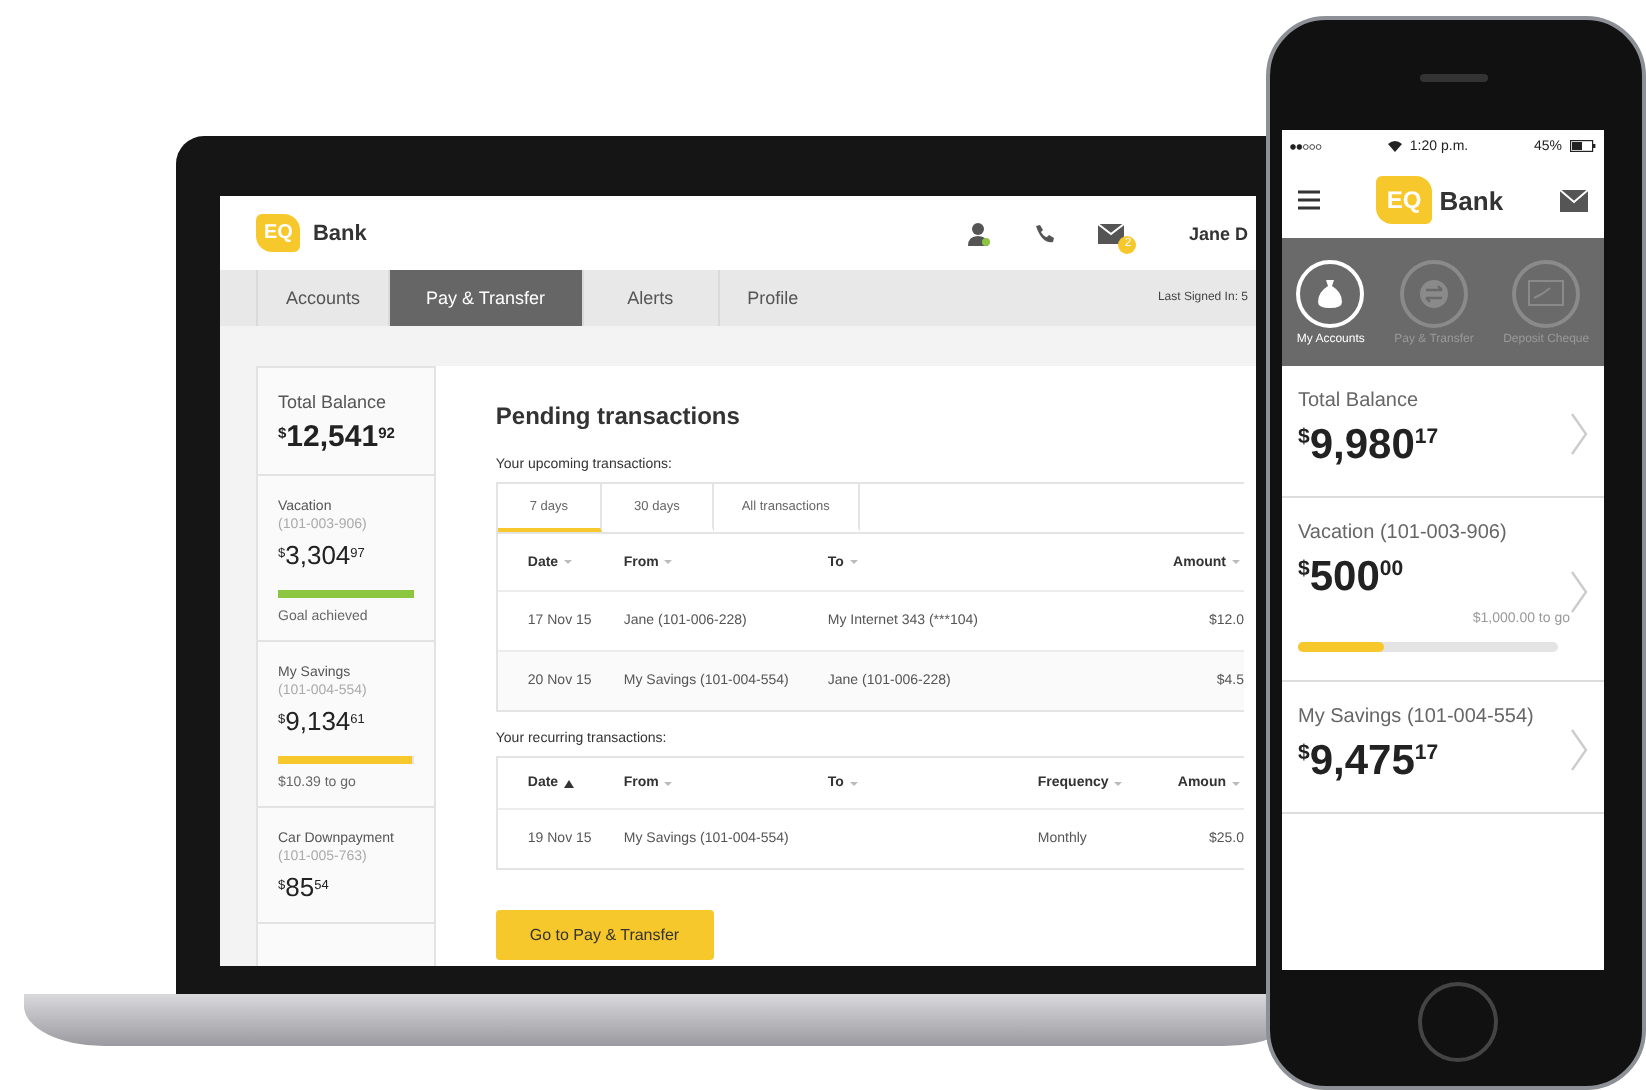 This screenshot has height=1090, width=1646. I want to click on home-button, so click(1458, 1022).